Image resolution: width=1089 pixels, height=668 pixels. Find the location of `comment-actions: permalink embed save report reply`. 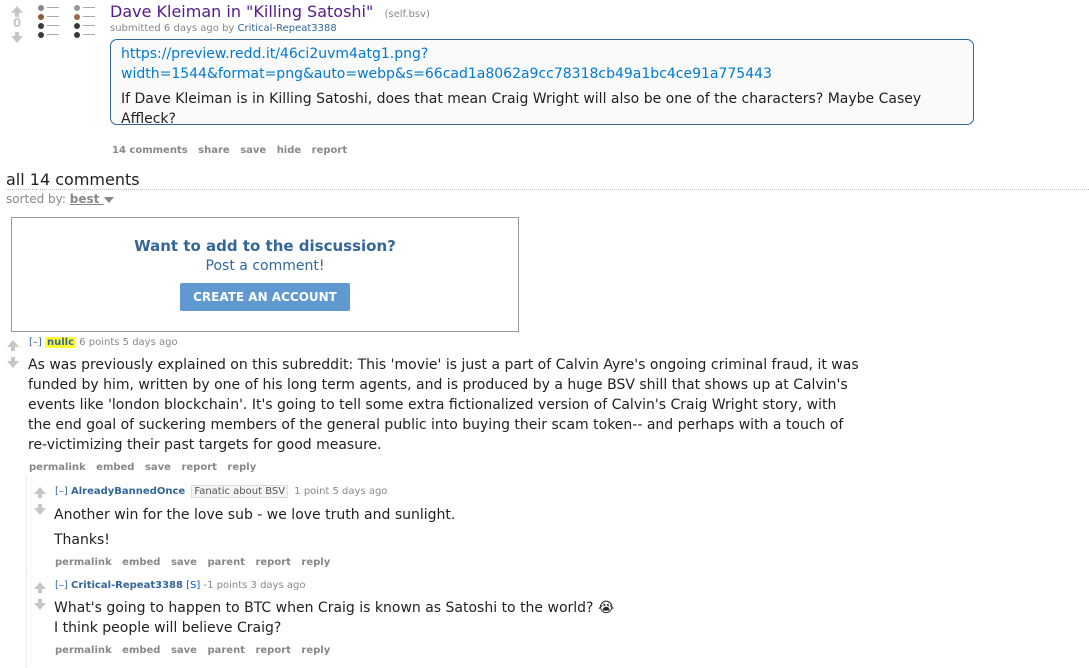

comment-actions: permalink embed save report reply is located at coordinates (146, 467).